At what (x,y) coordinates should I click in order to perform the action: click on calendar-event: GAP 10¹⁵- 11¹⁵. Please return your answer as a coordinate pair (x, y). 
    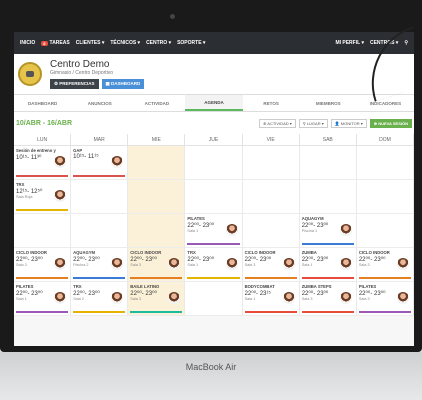
    Looking at the image, I should click on (100, 163).